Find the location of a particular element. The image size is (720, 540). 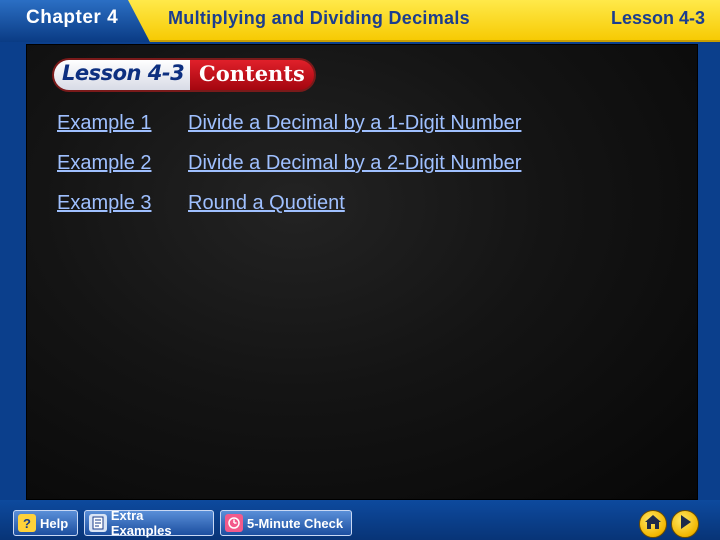

notepad-icon is located at coordinates (98, 523).